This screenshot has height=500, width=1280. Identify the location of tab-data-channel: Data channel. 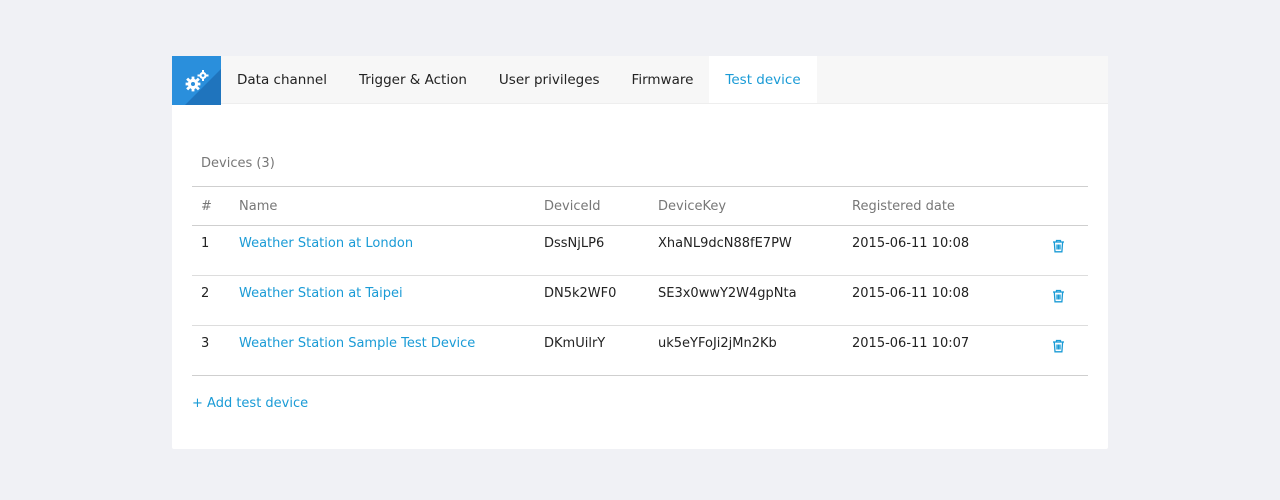
(282, 79).